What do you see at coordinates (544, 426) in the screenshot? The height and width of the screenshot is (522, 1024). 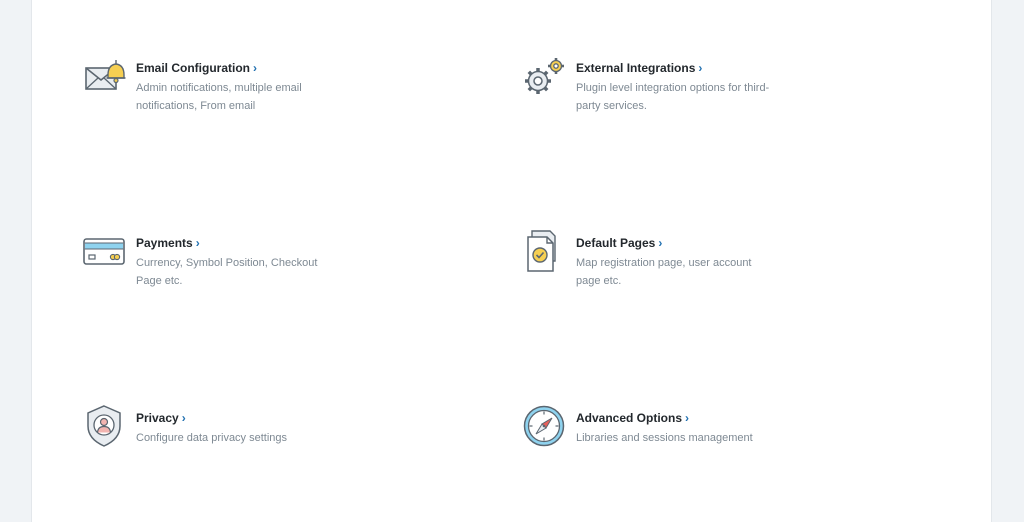 I see `compass-icon` at bounding box center [544, 426].